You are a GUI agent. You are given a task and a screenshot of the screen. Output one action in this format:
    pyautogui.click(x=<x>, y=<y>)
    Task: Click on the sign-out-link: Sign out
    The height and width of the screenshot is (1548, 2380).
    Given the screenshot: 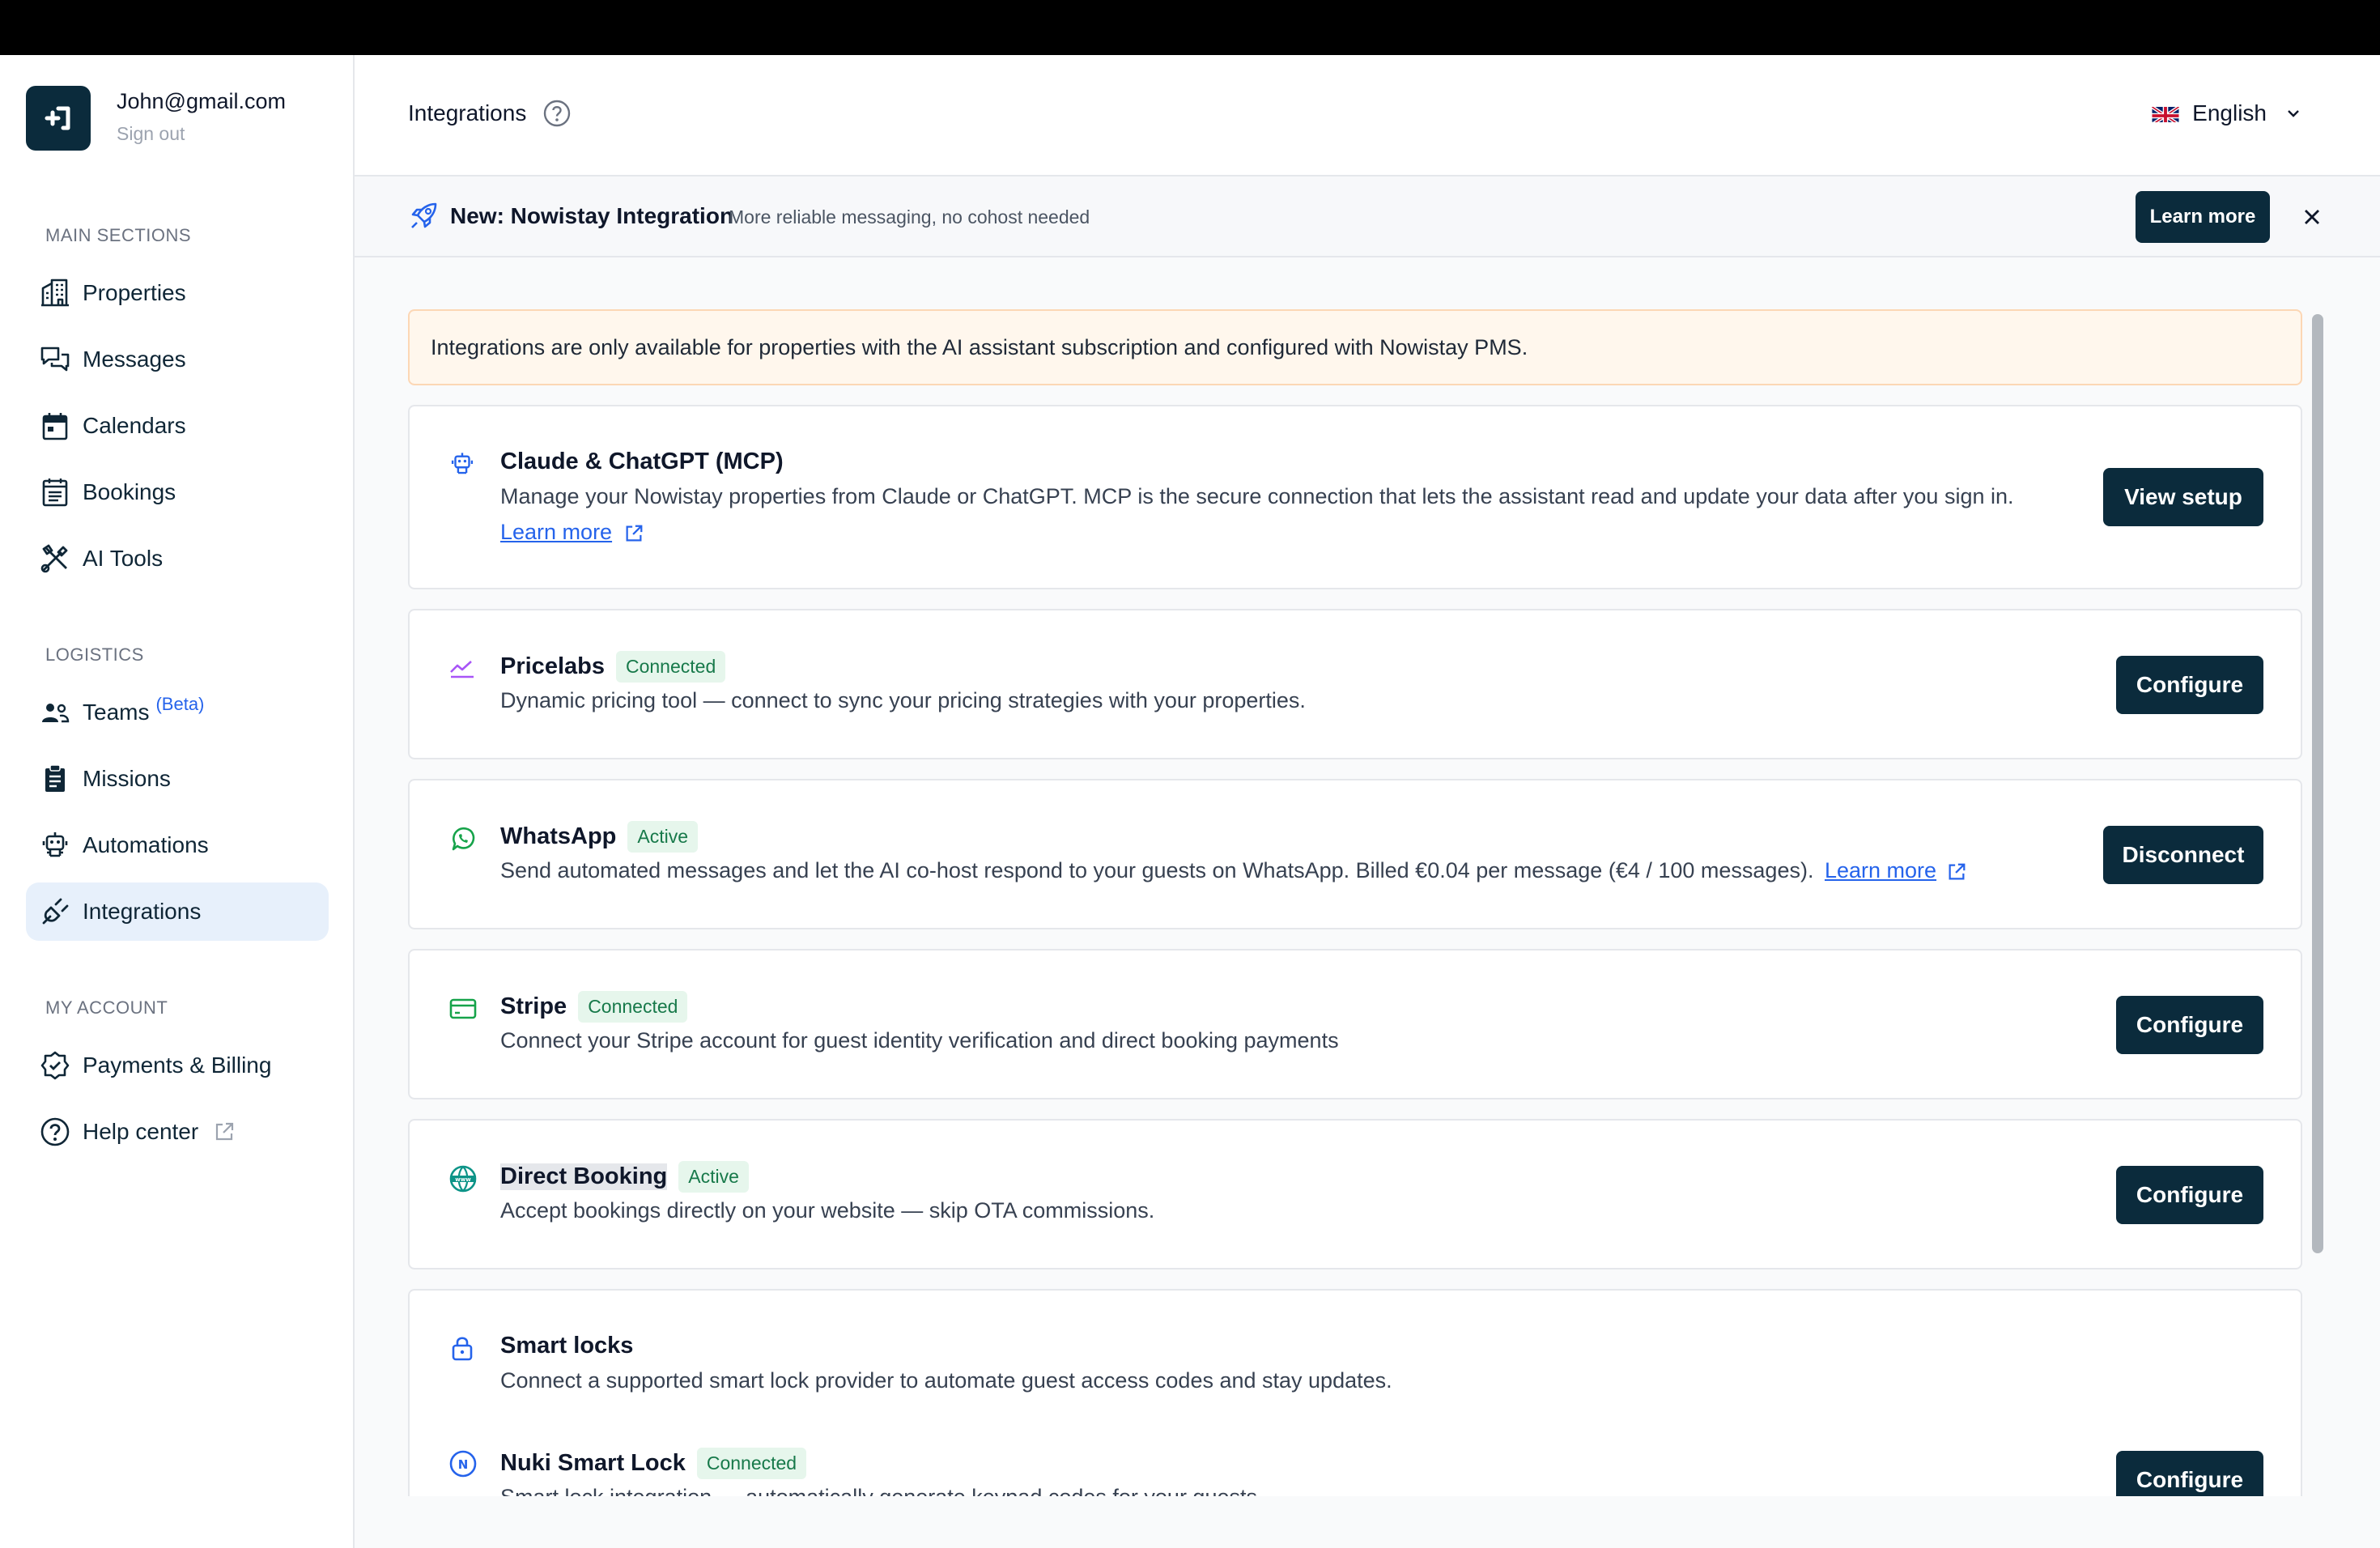 What is the action you would take?
    pyautogui.click(x=151, y=134)
    